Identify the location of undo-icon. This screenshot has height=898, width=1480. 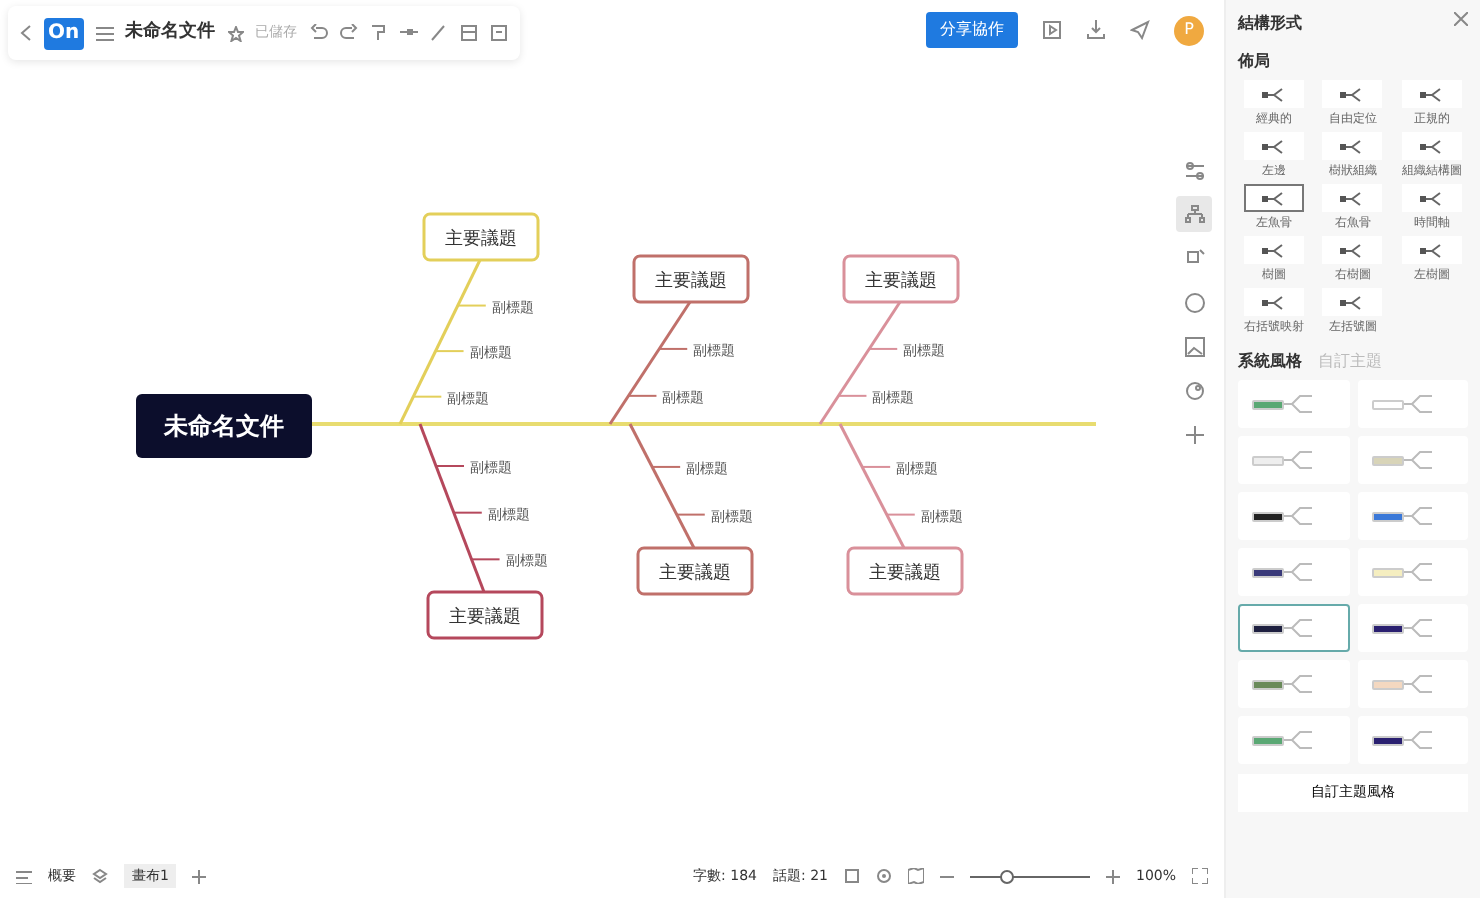
(318, 33).